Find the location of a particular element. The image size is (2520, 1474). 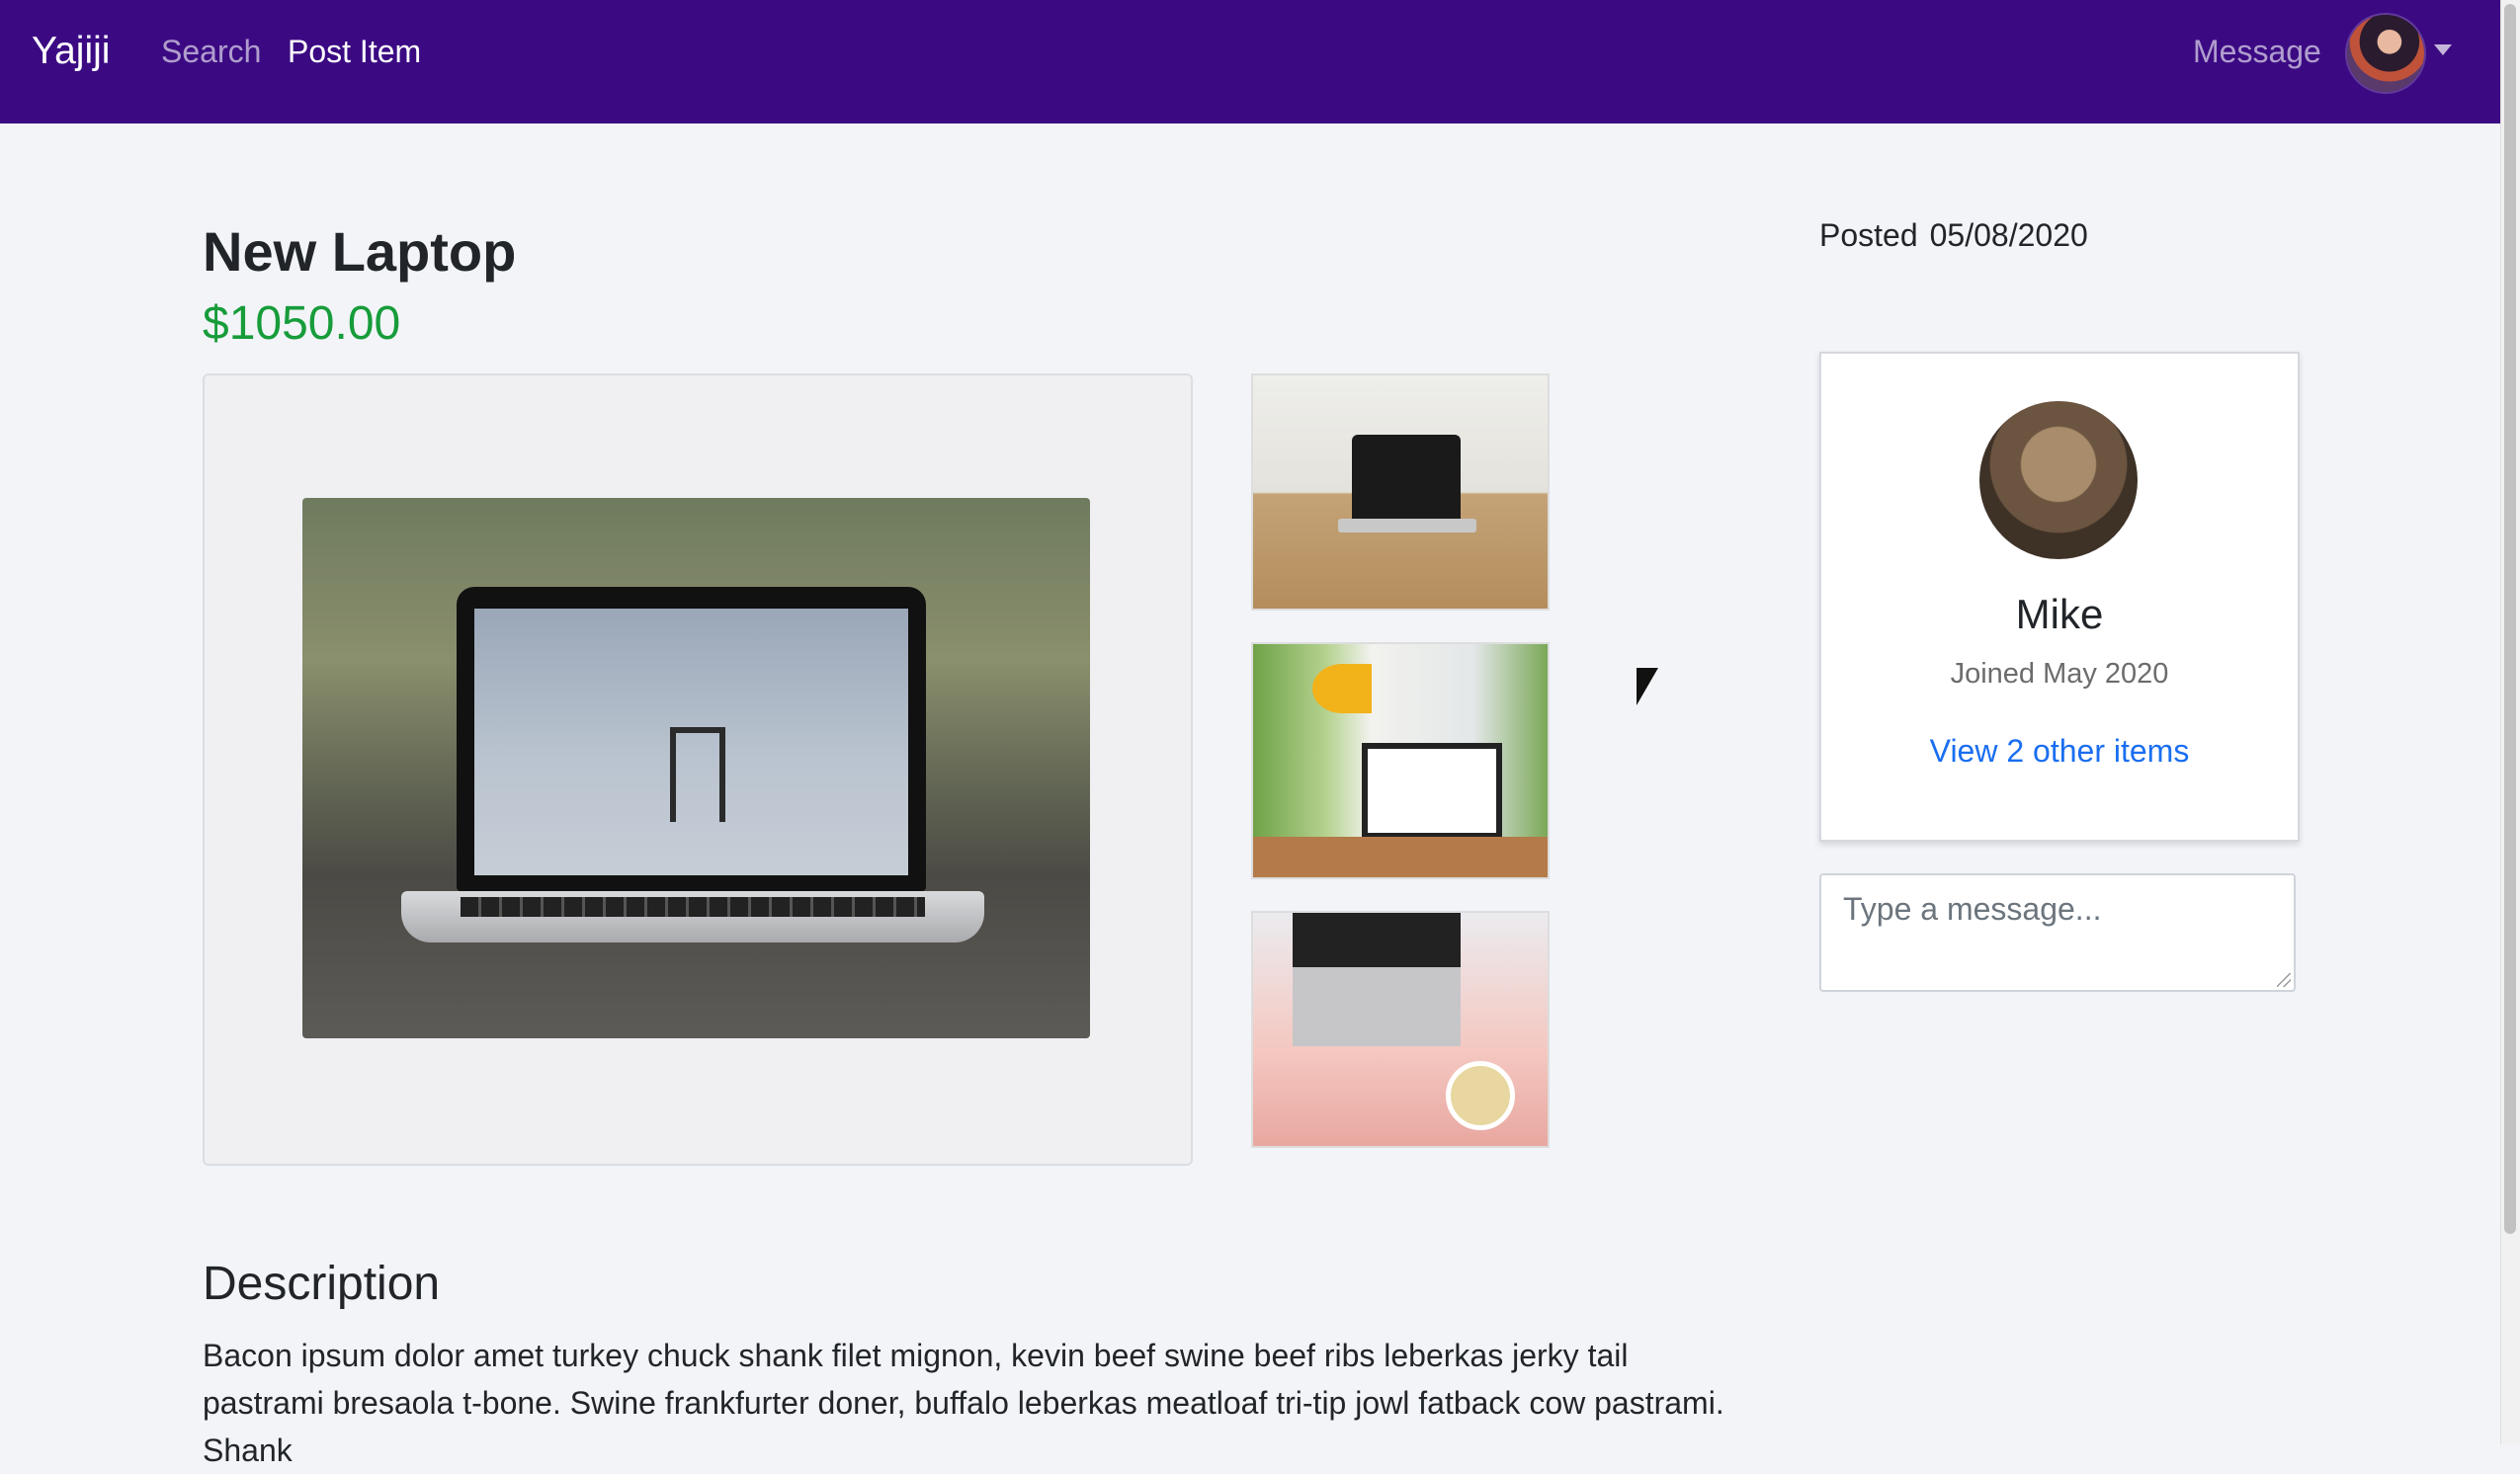

thumbnail-keyboard-graphic is located at coordinates (1377, 1006).